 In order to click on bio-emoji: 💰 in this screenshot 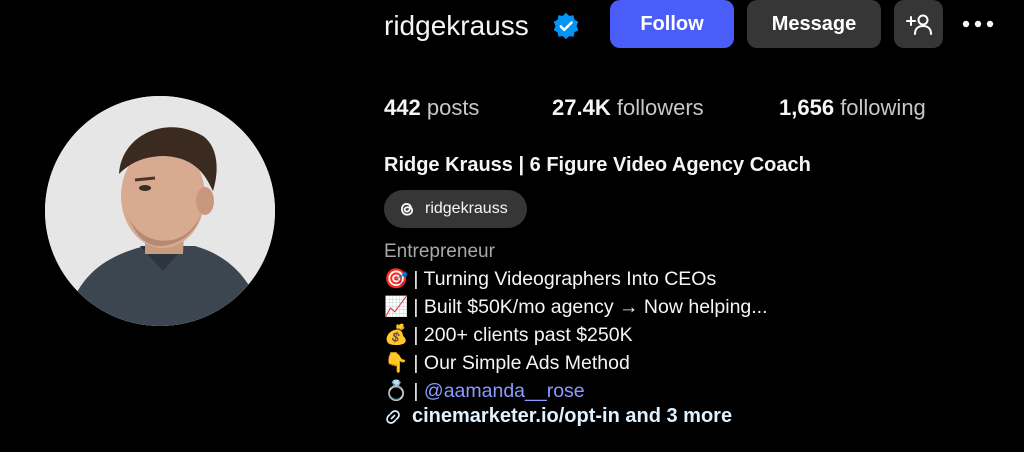, I will do `click(396, 335)`.